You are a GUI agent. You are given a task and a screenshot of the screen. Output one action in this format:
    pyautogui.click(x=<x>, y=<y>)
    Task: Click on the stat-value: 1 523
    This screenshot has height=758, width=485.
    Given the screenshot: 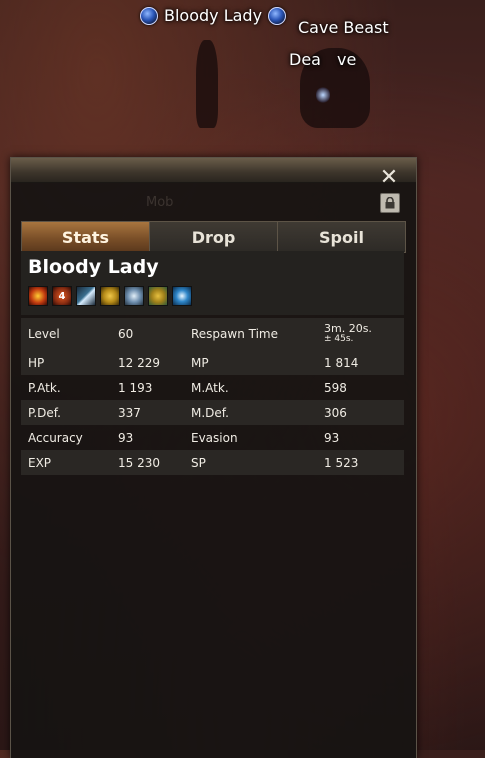 What is the action you would take?
    pyautogui.click(x=341, y=462)
    